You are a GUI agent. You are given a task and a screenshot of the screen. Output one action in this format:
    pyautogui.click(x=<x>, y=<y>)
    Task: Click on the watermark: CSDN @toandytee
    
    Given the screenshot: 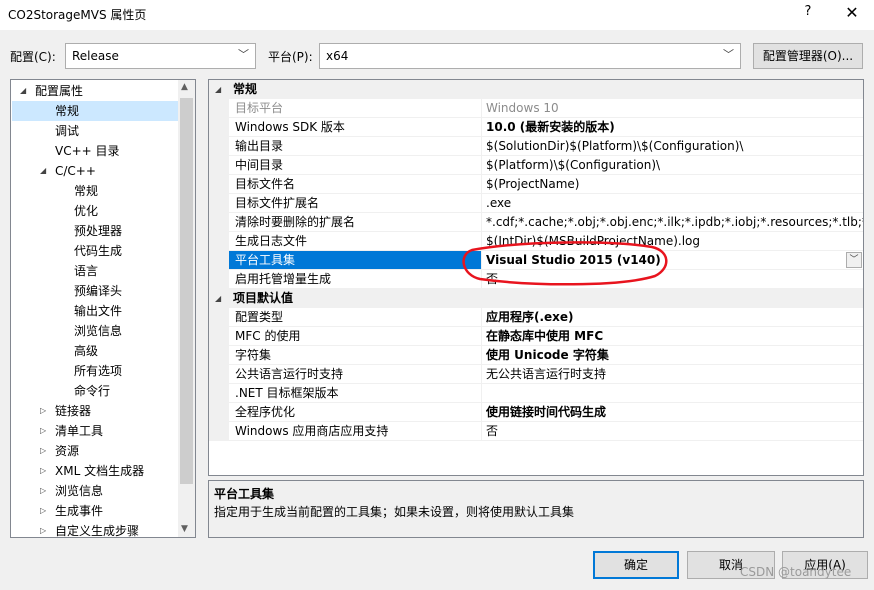 What is the action you would take?
    pyautogui.click(x=796, y=572)
    